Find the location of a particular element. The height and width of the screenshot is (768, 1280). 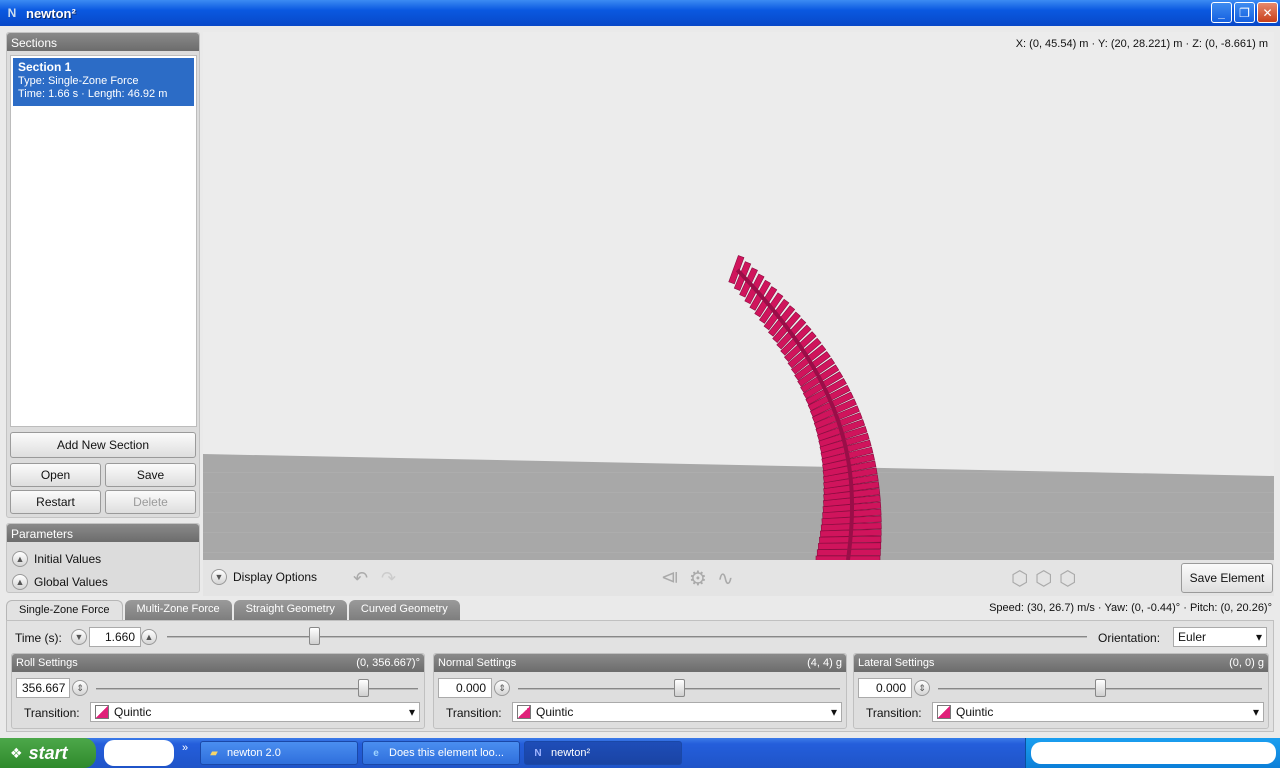

gear-icon: ⚙ is located at coordinates (698, 578).